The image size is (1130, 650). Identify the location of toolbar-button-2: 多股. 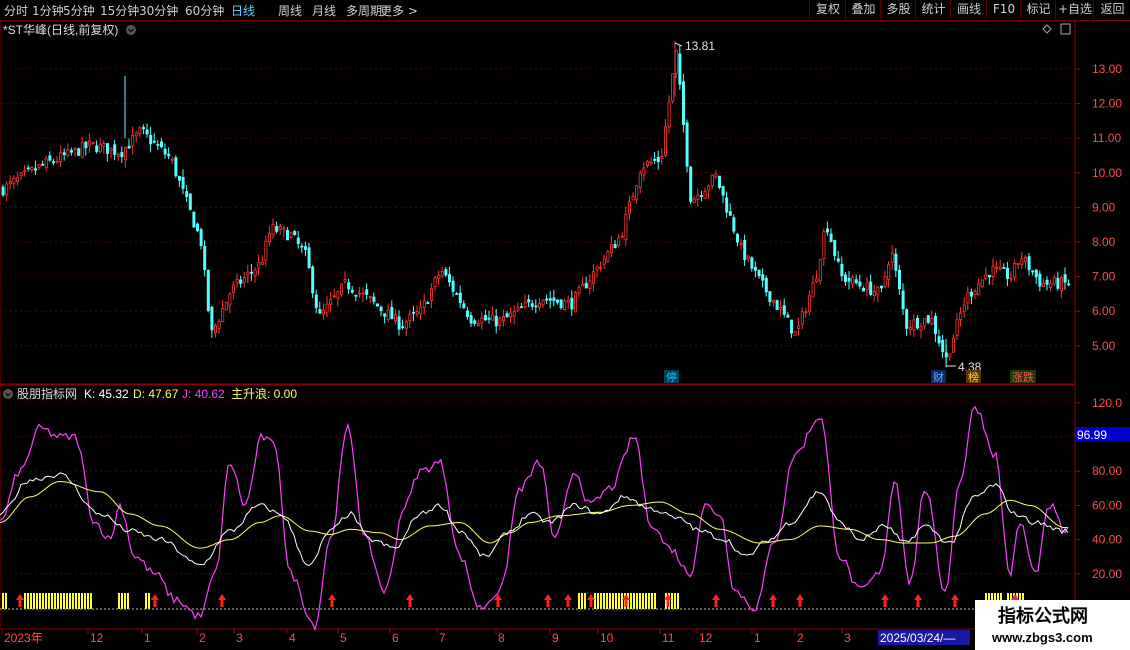
(898, 9).